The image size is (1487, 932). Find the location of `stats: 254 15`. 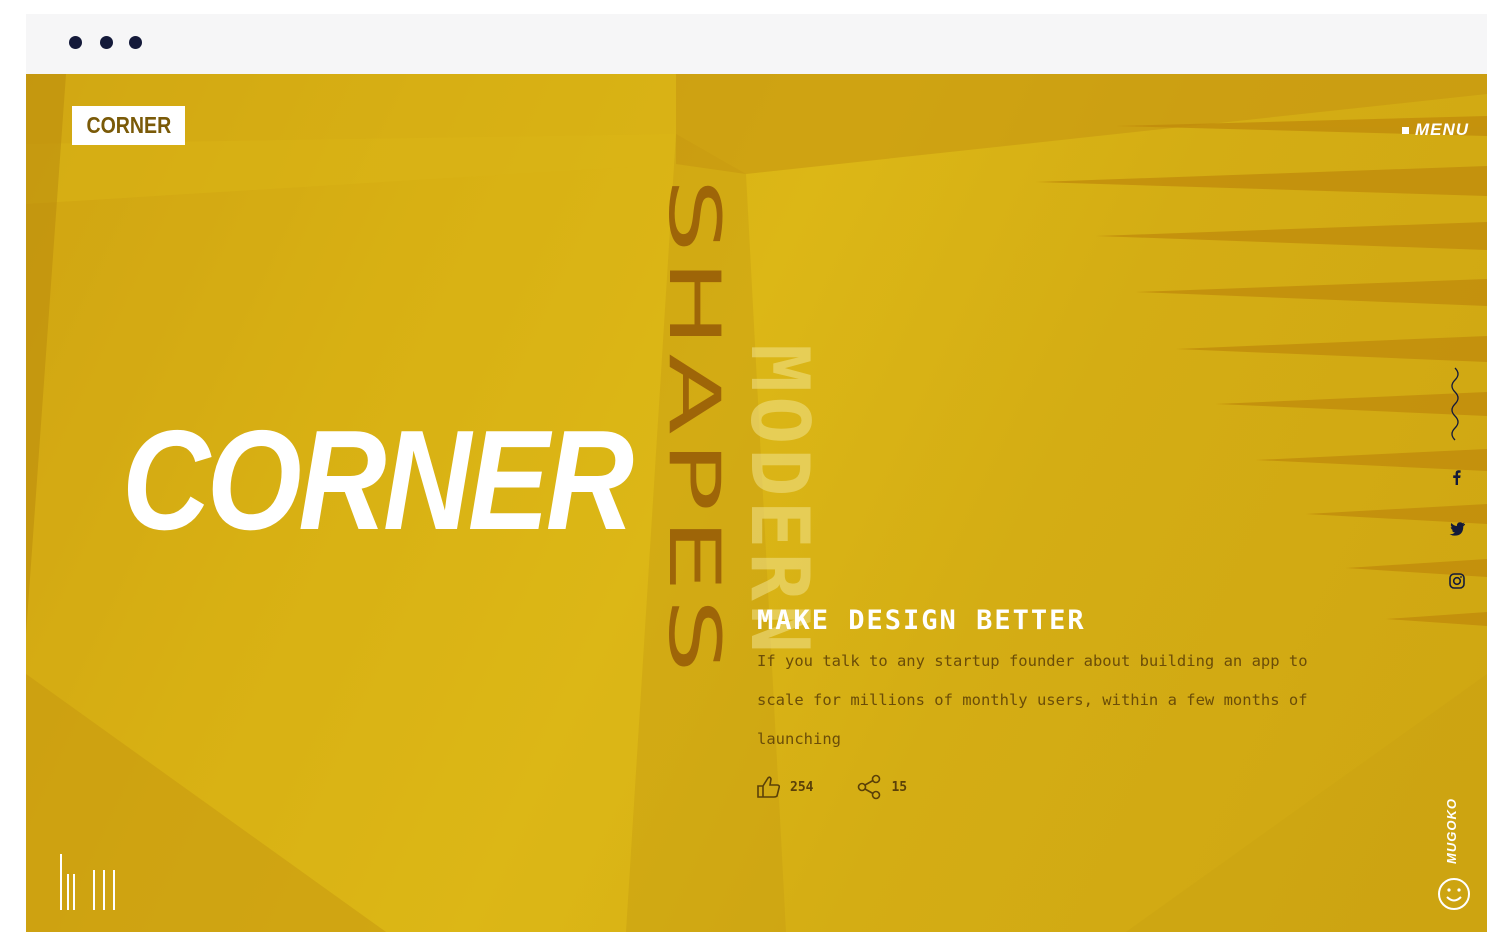

stats: 254 15 is located at coordinates (831, 787).